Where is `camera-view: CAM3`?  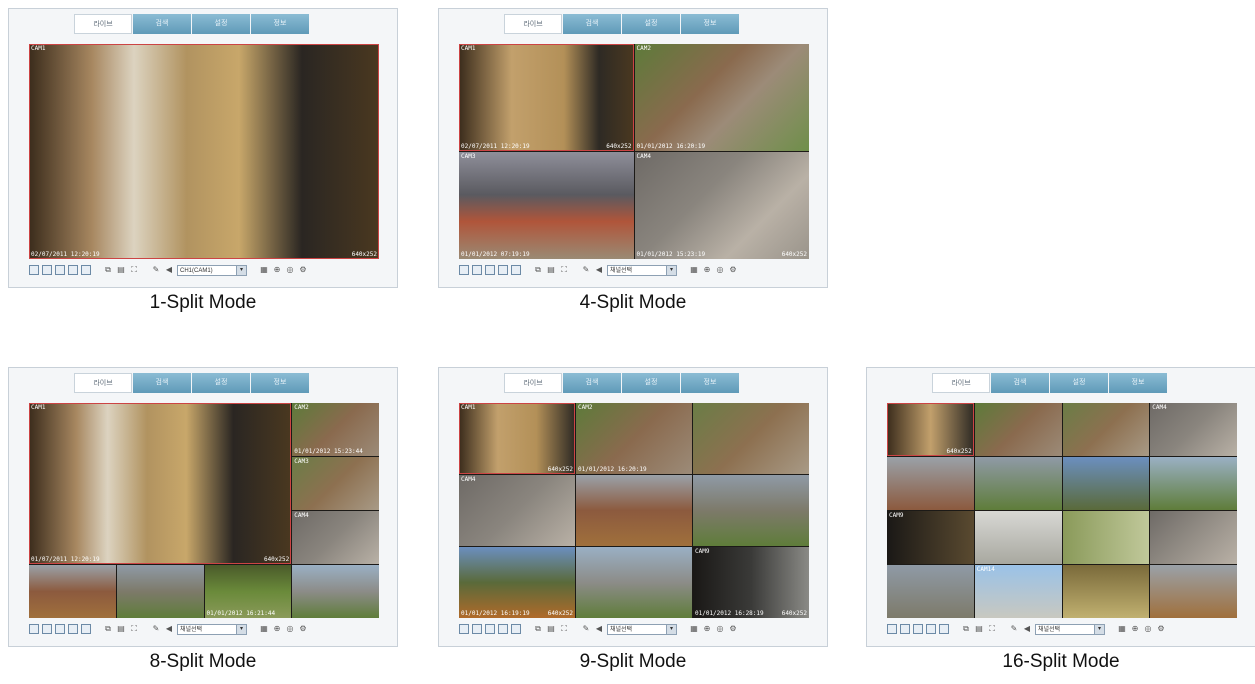 camera-view: CAM3 is located at coordinates (335, 483).